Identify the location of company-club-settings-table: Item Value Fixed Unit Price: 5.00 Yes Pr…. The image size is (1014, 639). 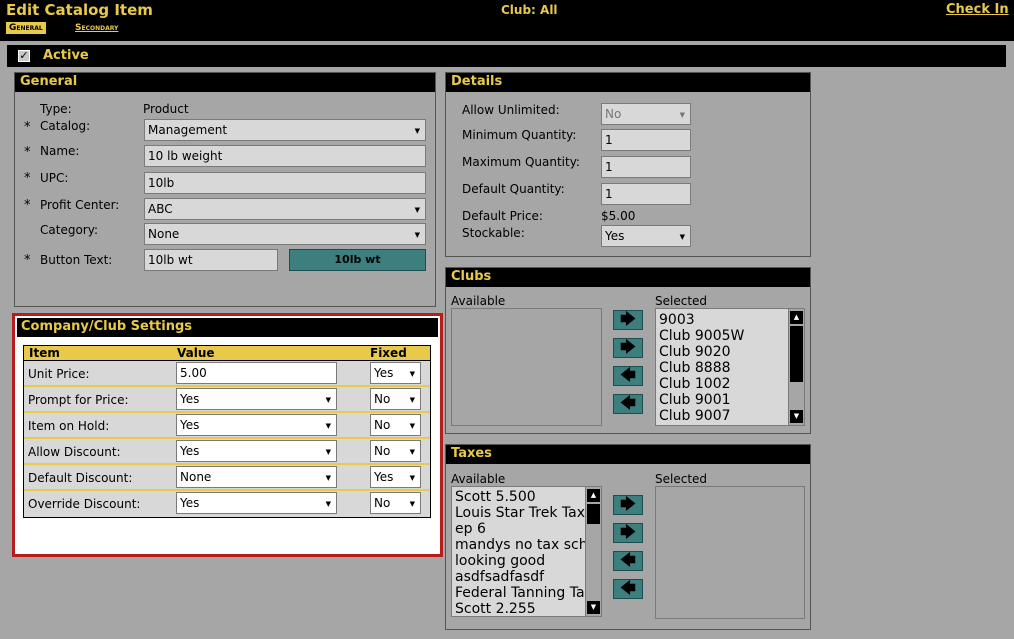
(227, 431).